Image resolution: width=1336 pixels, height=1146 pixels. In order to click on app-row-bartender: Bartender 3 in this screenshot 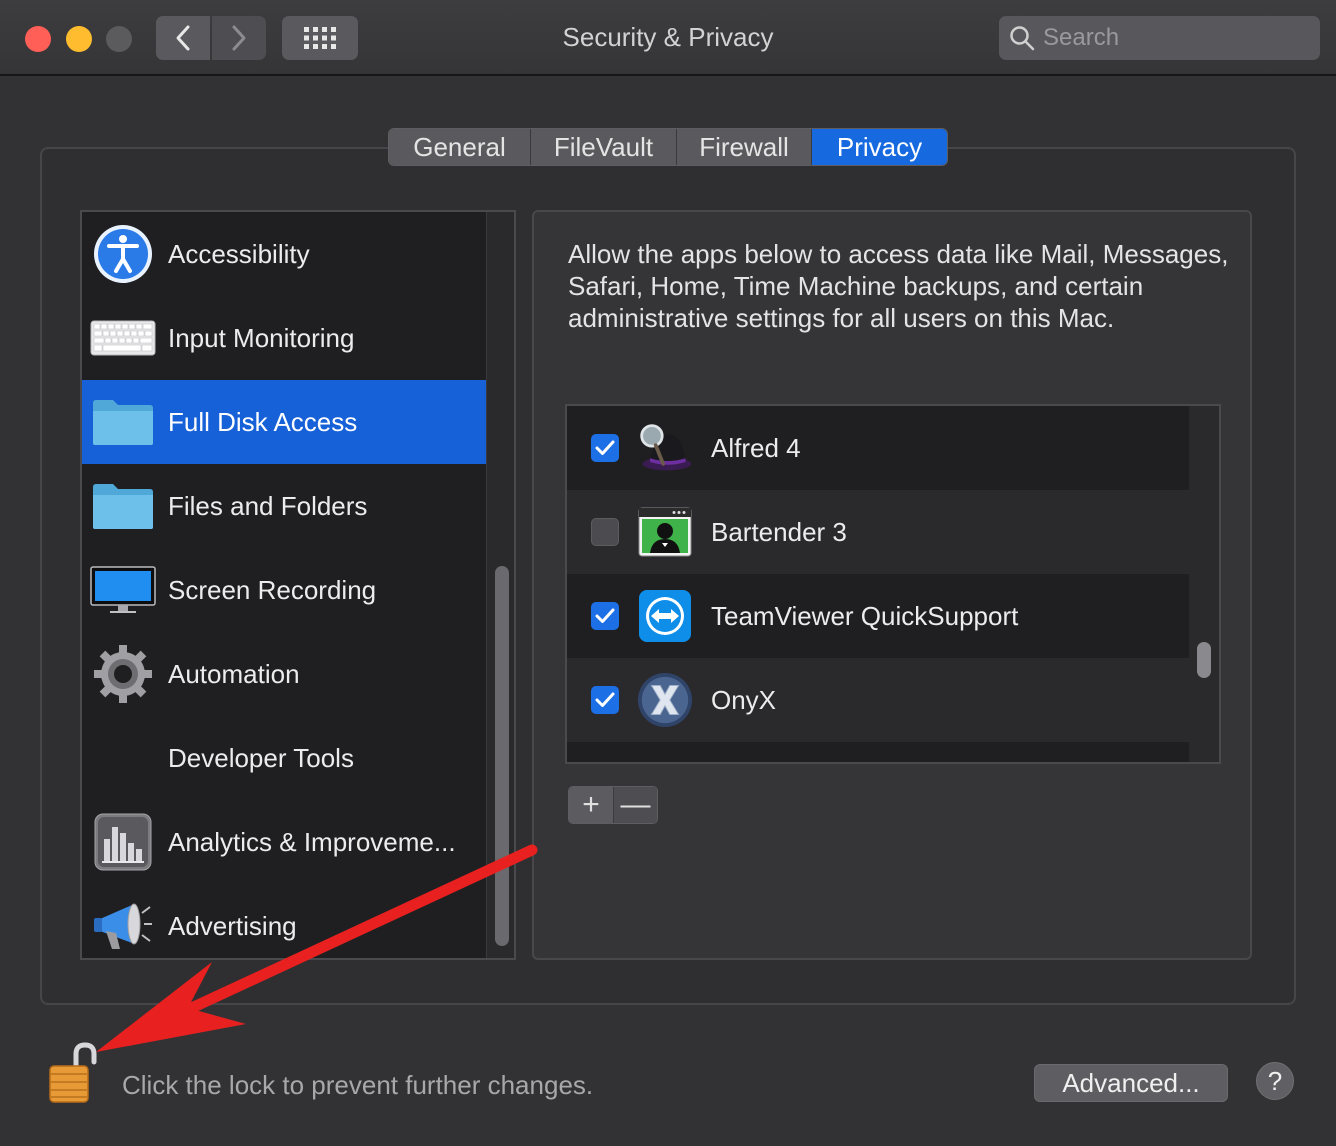, I will do `click(878, 532)`.